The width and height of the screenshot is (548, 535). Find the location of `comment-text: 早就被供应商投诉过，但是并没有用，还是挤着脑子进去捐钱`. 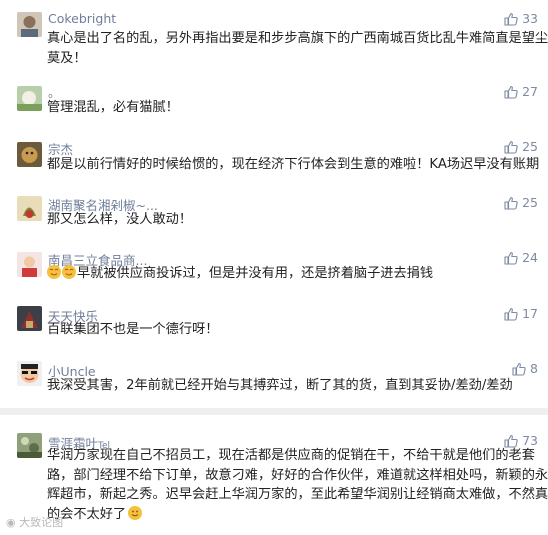

comment-text: 早就被供应商投诉过，但是并没有用，还是挤着脑子进去捐钱 is located at coordinates (240, 274).